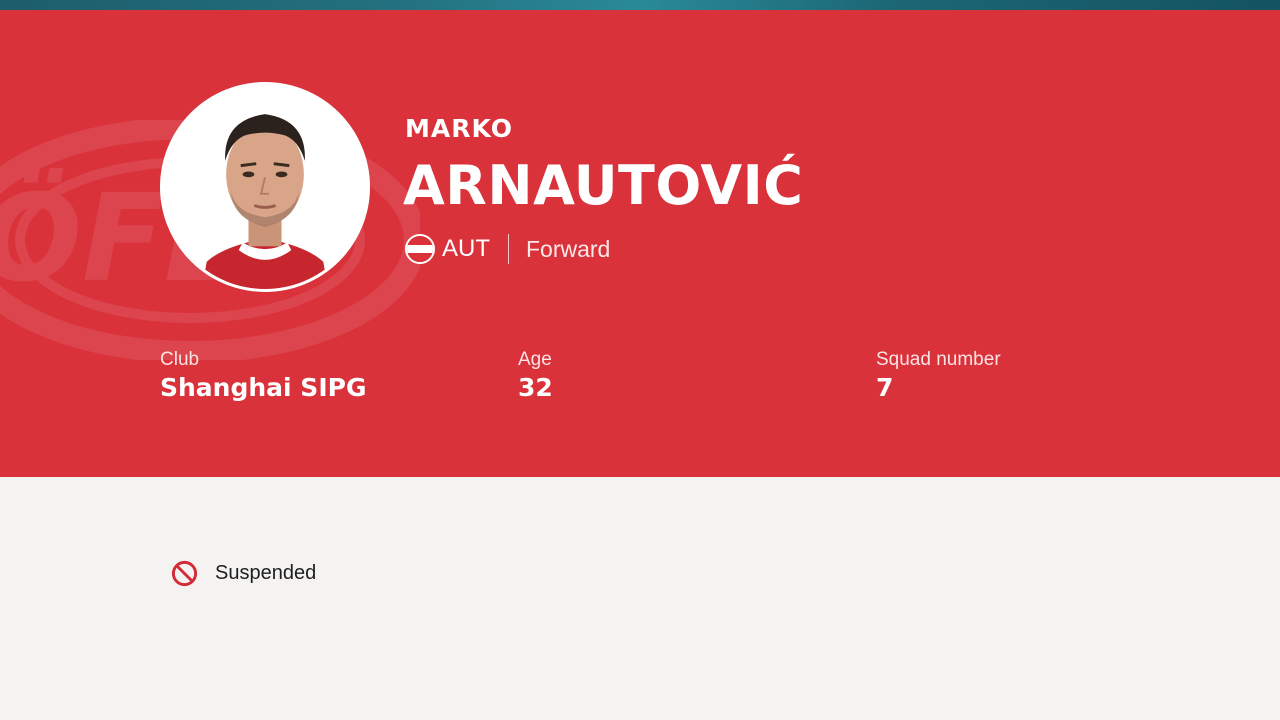  I want to click on player-position: Forward, so click(568, 248).